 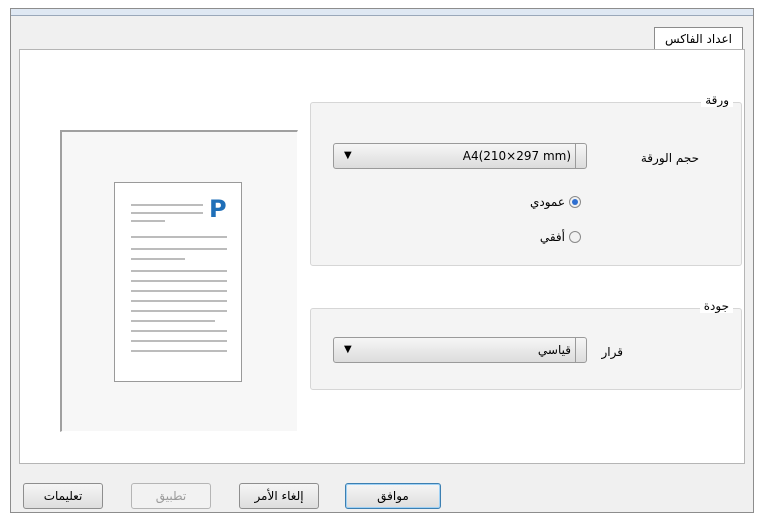 What do you see at coordinates (393, 496) in the screenshot?
I see `ok-button: موافق` at bounding box center [393, 496].